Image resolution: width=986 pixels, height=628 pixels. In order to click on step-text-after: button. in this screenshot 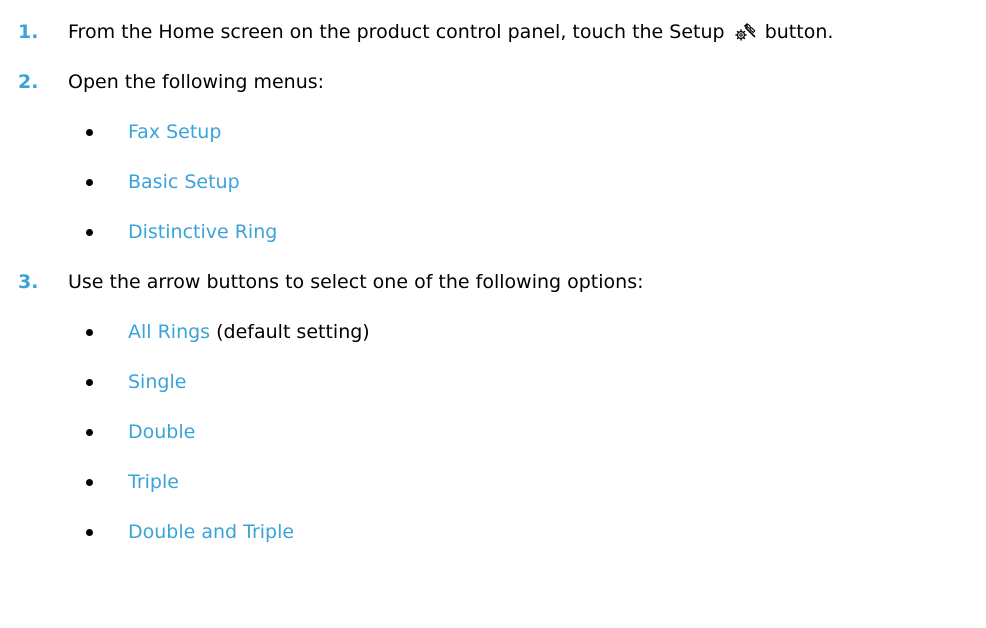, I will do `click(799, 32)`.